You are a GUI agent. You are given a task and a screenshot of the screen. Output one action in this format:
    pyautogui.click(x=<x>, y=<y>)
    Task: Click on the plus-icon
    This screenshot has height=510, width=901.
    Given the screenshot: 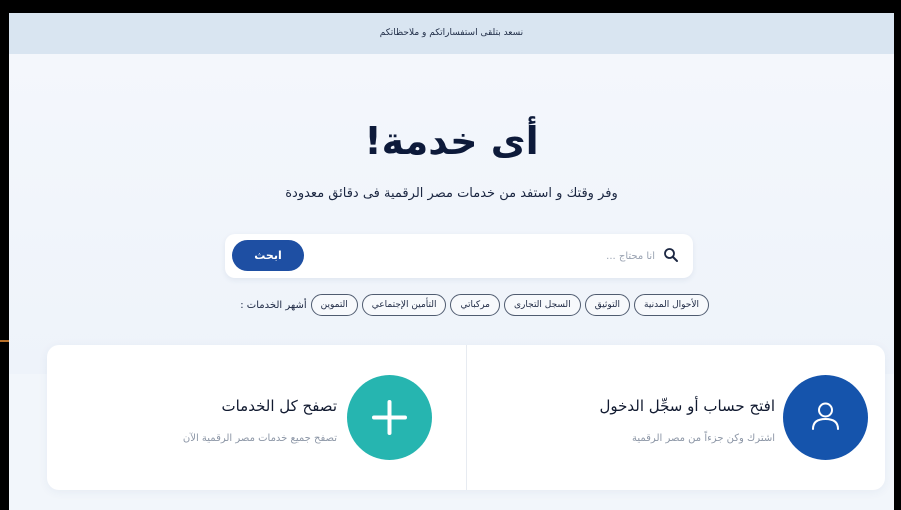 What is the action you would take?
    pyautogui.click(x=389, y=417)
    